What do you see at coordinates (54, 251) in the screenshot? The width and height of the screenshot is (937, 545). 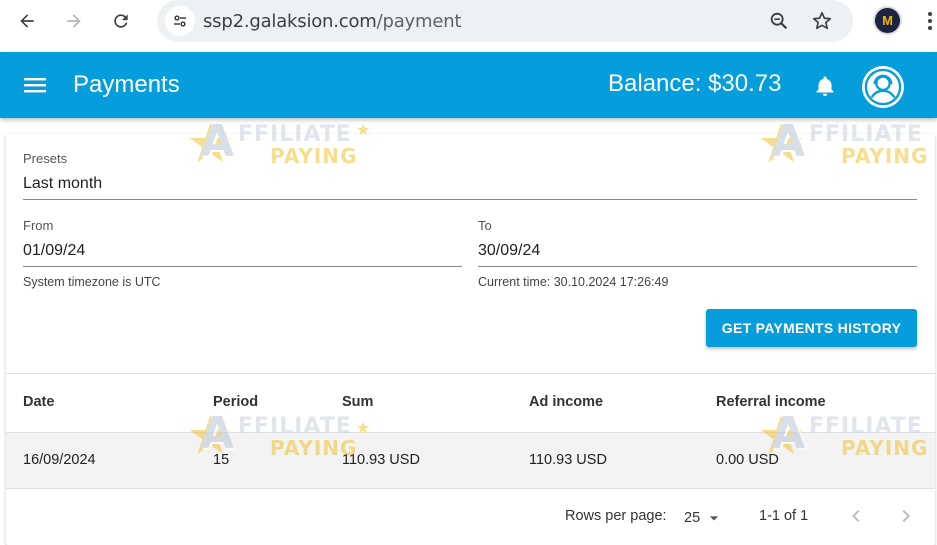 I see `from-date-input: 01/09/24` at bounding box center [54, 251].